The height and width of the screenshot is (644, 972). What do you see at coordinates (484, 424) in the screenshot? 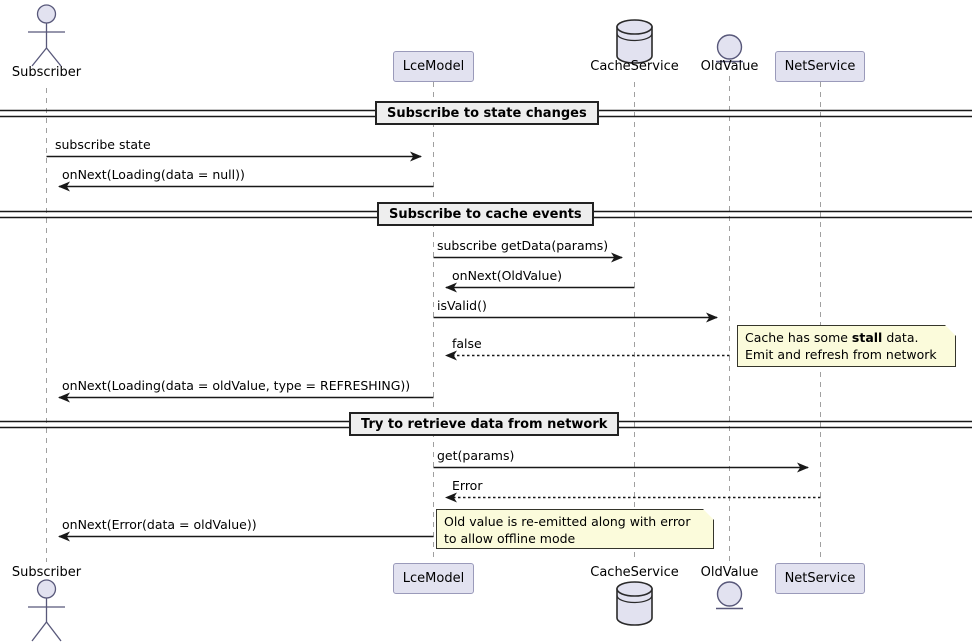
I see `divider-try-to-retrieve-data-from-network: Try to retrieve data from network` at bounding box center [484, 424].